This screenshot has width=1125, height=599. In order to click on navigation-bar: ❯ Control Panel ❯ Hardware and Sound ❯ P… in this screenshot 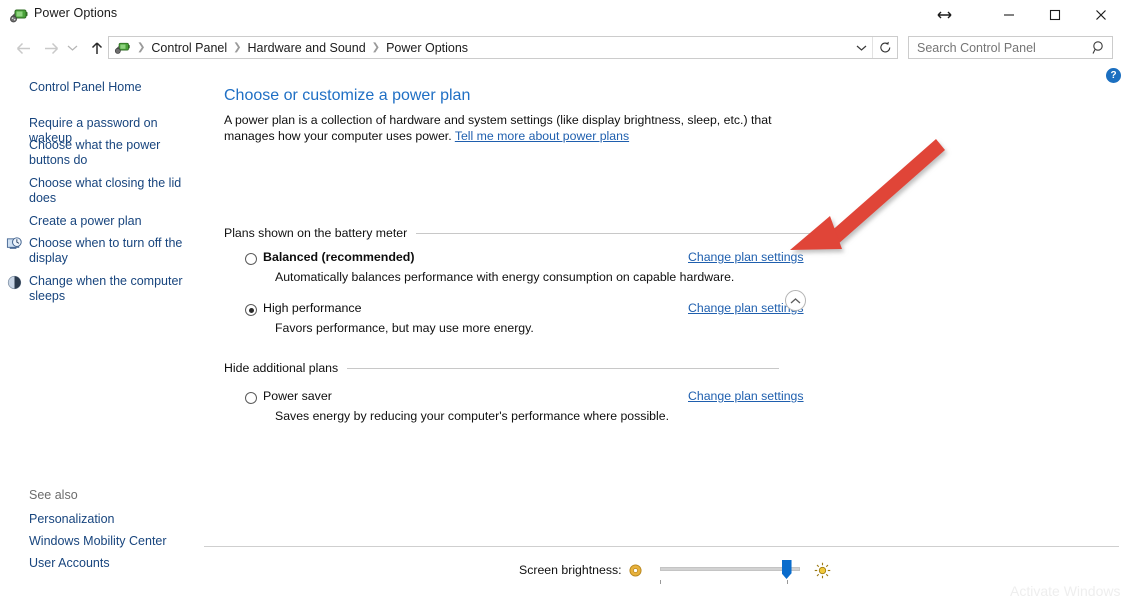, I will do `click(562, 47)`.